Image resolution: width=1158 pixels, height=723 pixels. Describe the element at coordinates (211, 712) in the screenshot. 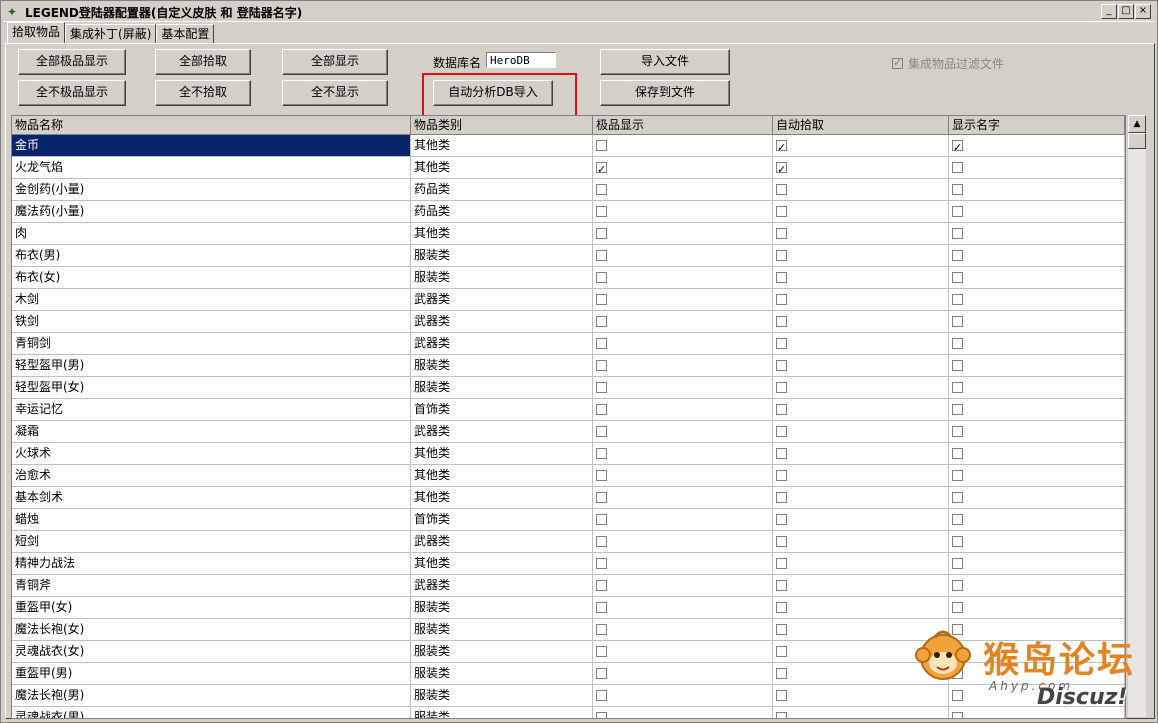

I see `item-name-cell: 灵魂战衣(男)` at that location.